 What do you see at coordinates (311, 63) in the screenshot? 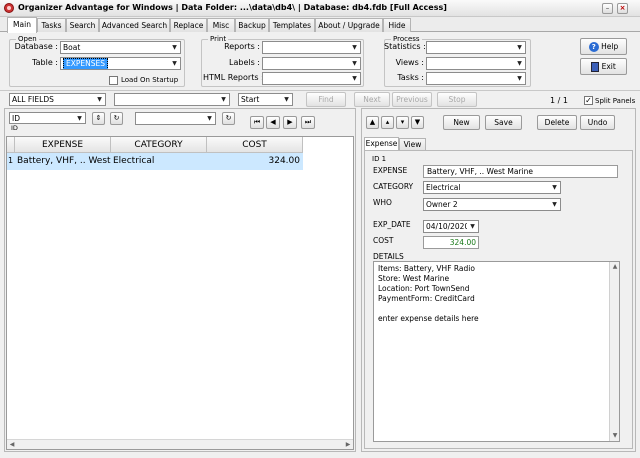
I see `labels-select: ▼` at bounding box center [311, 63].